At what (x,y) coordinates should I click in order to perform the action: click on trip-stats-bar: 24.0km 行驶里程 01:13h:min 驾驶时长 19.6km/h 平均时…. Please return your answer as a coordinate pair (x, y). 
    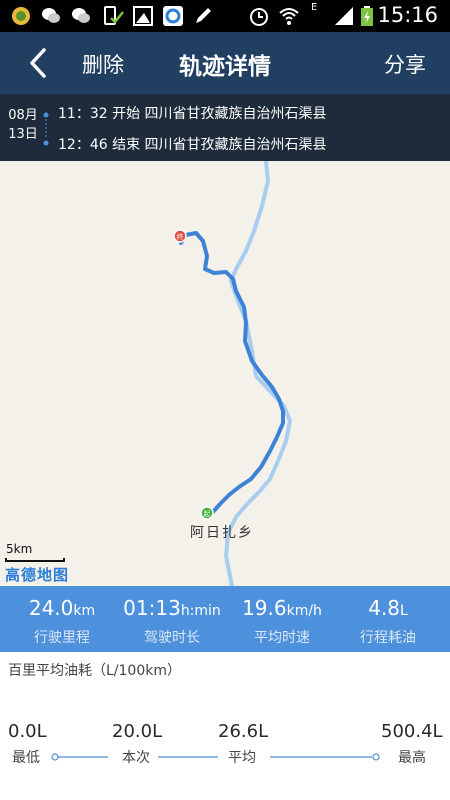
    Looking at the image, I should click on (225, 619).